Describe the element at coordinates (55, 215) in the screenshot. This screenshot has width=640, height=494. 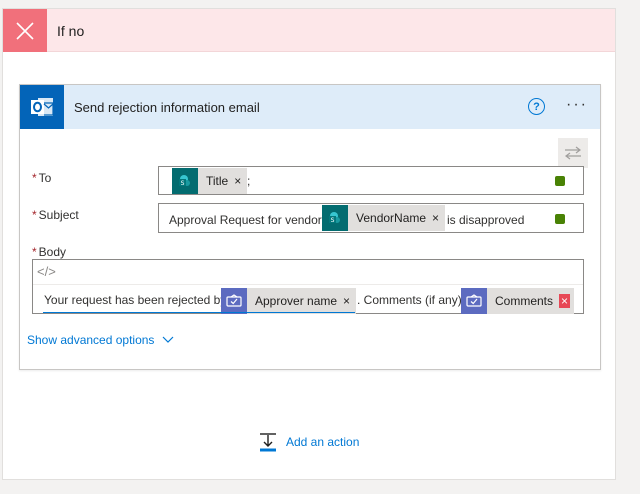
I see `subject-label: * Subject` at that location.